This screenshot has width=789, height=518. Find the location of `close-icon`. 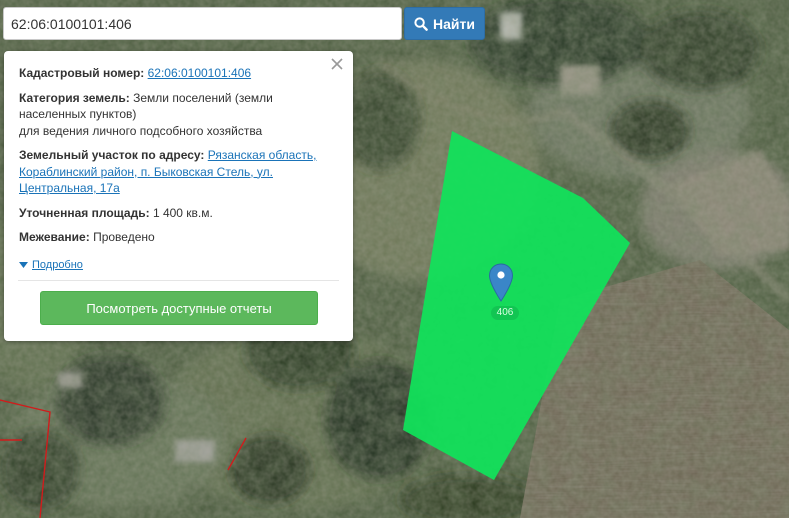

close-icon is located at coordinates (337, 64).